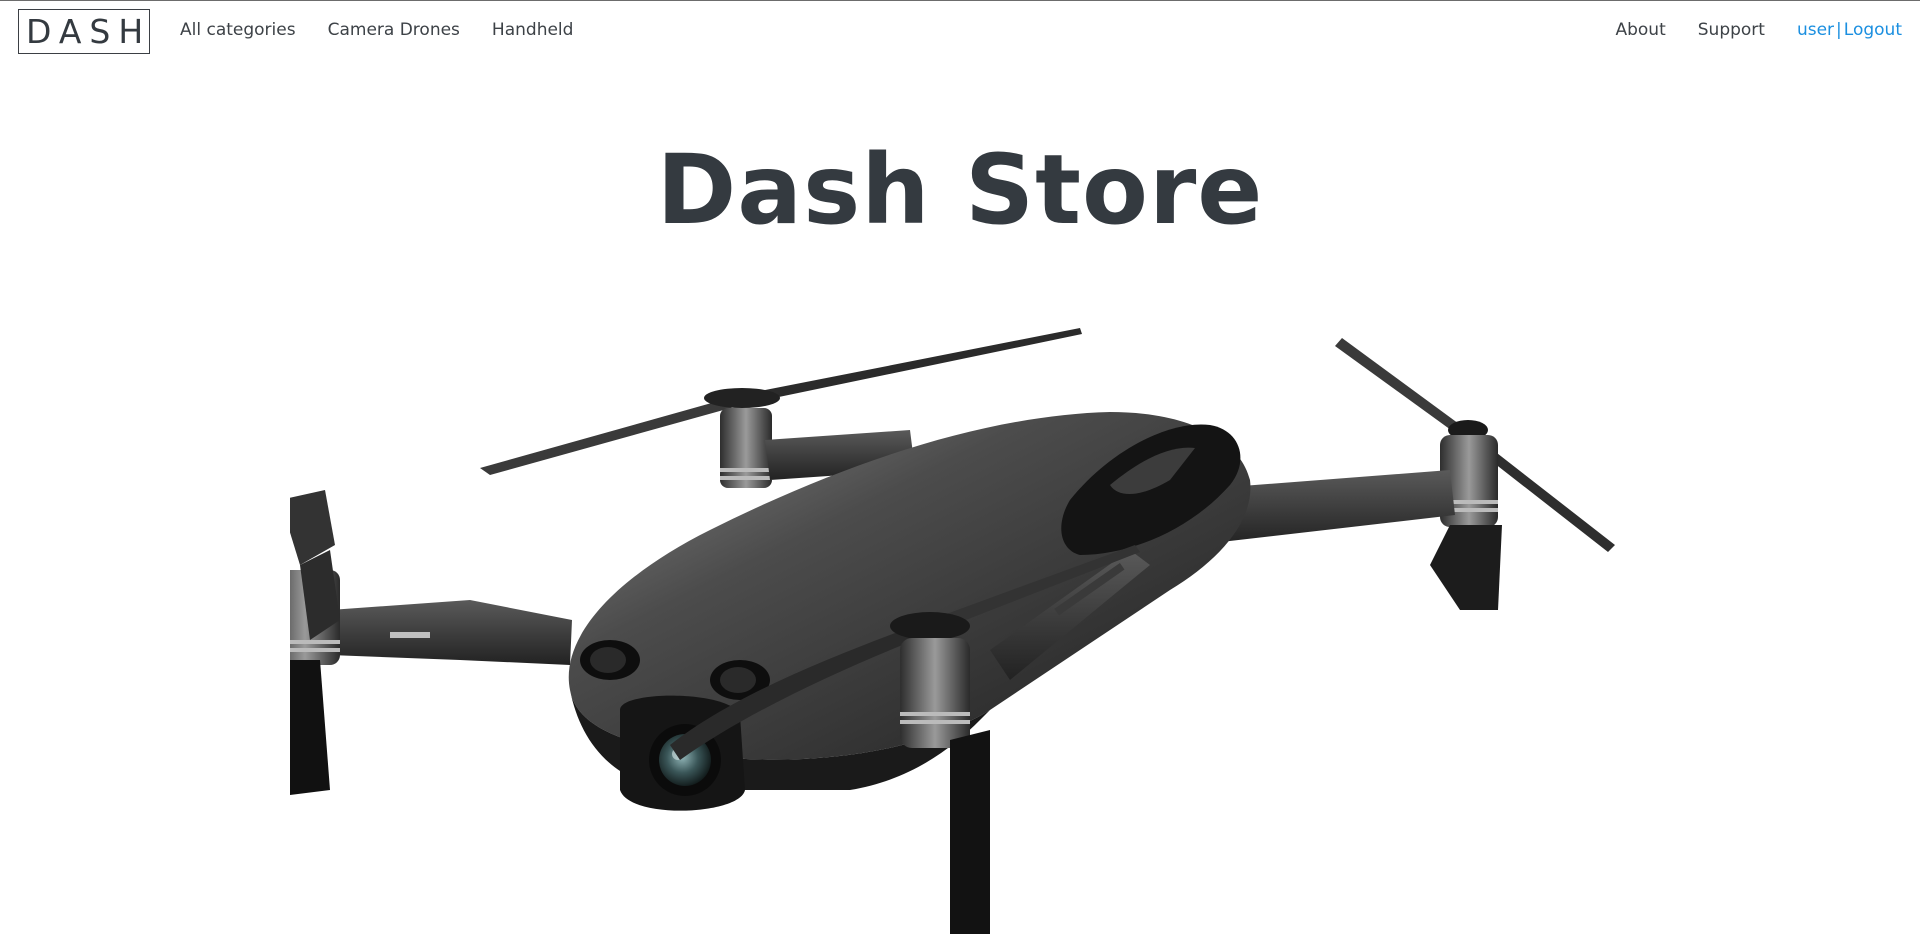 The height and width of the screenshot is (934, 1920). I want to click on nav-link-all-categories: All categories, so click(238, 30).